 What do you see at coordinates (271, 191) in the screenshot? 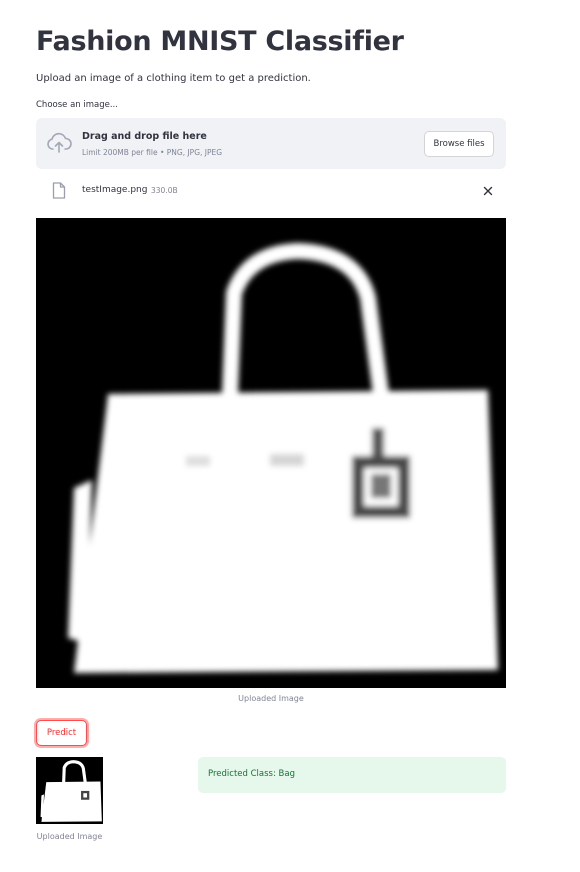
I see `uploaded-file-row: testImage.png 330.0B` at bounding box center [271, 191].